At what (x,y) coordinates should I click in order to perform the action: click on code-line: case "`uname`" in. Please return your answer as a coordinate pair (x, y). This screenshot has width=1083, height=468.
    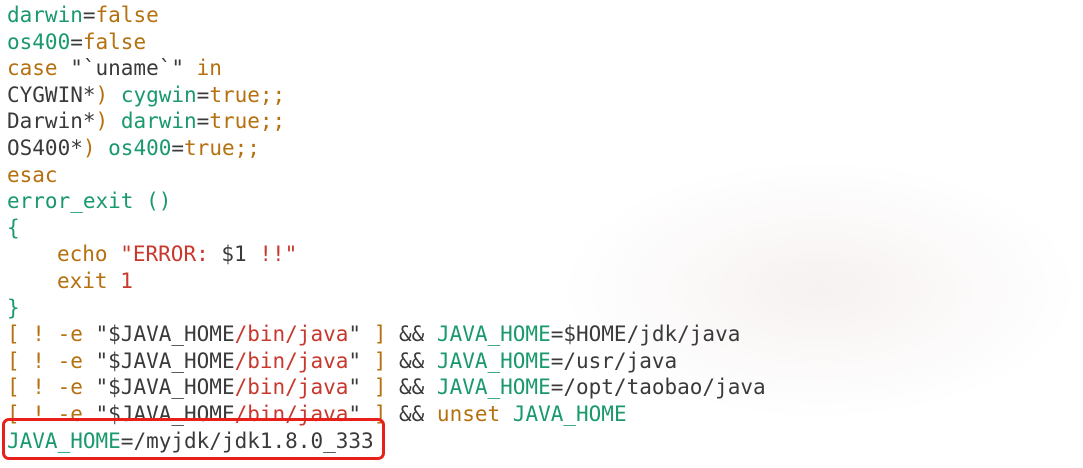
    Looking at the image, I should click on (386, 68).